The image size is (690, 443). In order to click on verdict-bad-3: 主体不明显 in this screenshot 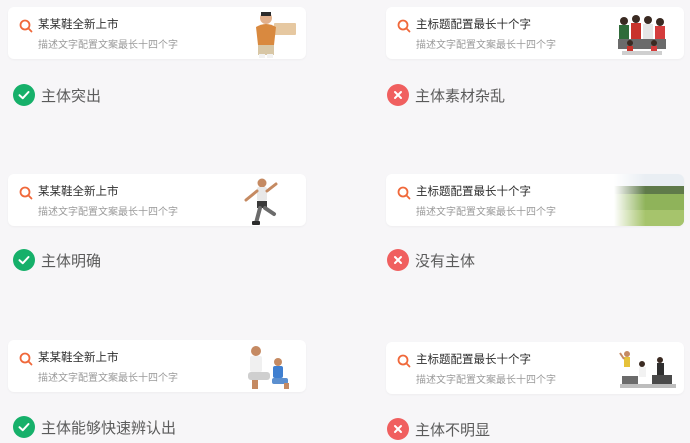, I will do `click(438, 429)`.